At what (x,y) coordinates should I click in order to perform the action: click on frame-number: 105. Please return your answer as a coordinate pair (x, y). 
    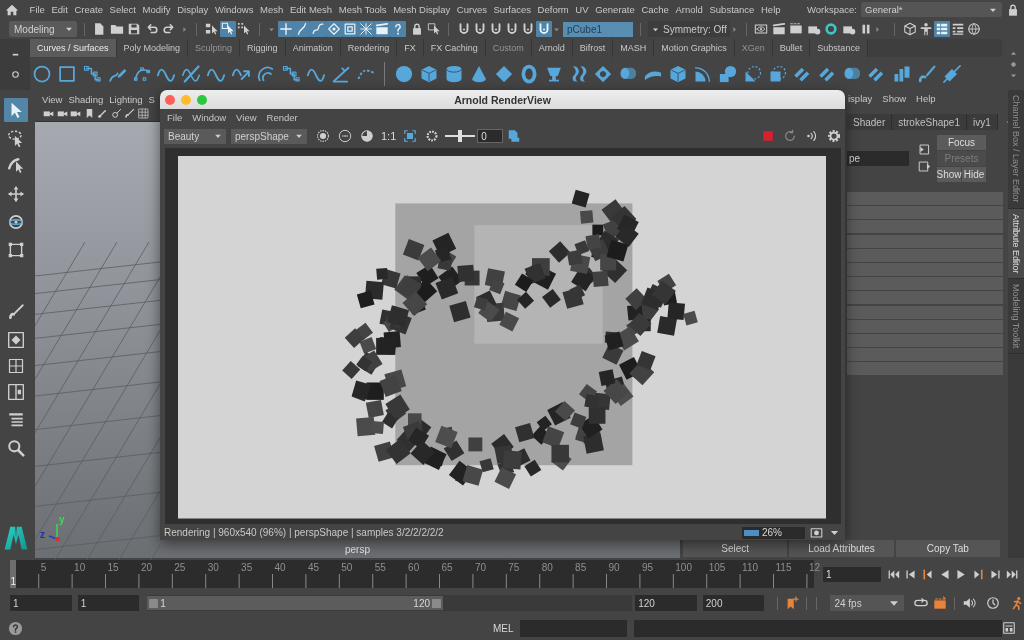
    Looking at the image, I should click on (717, 567).